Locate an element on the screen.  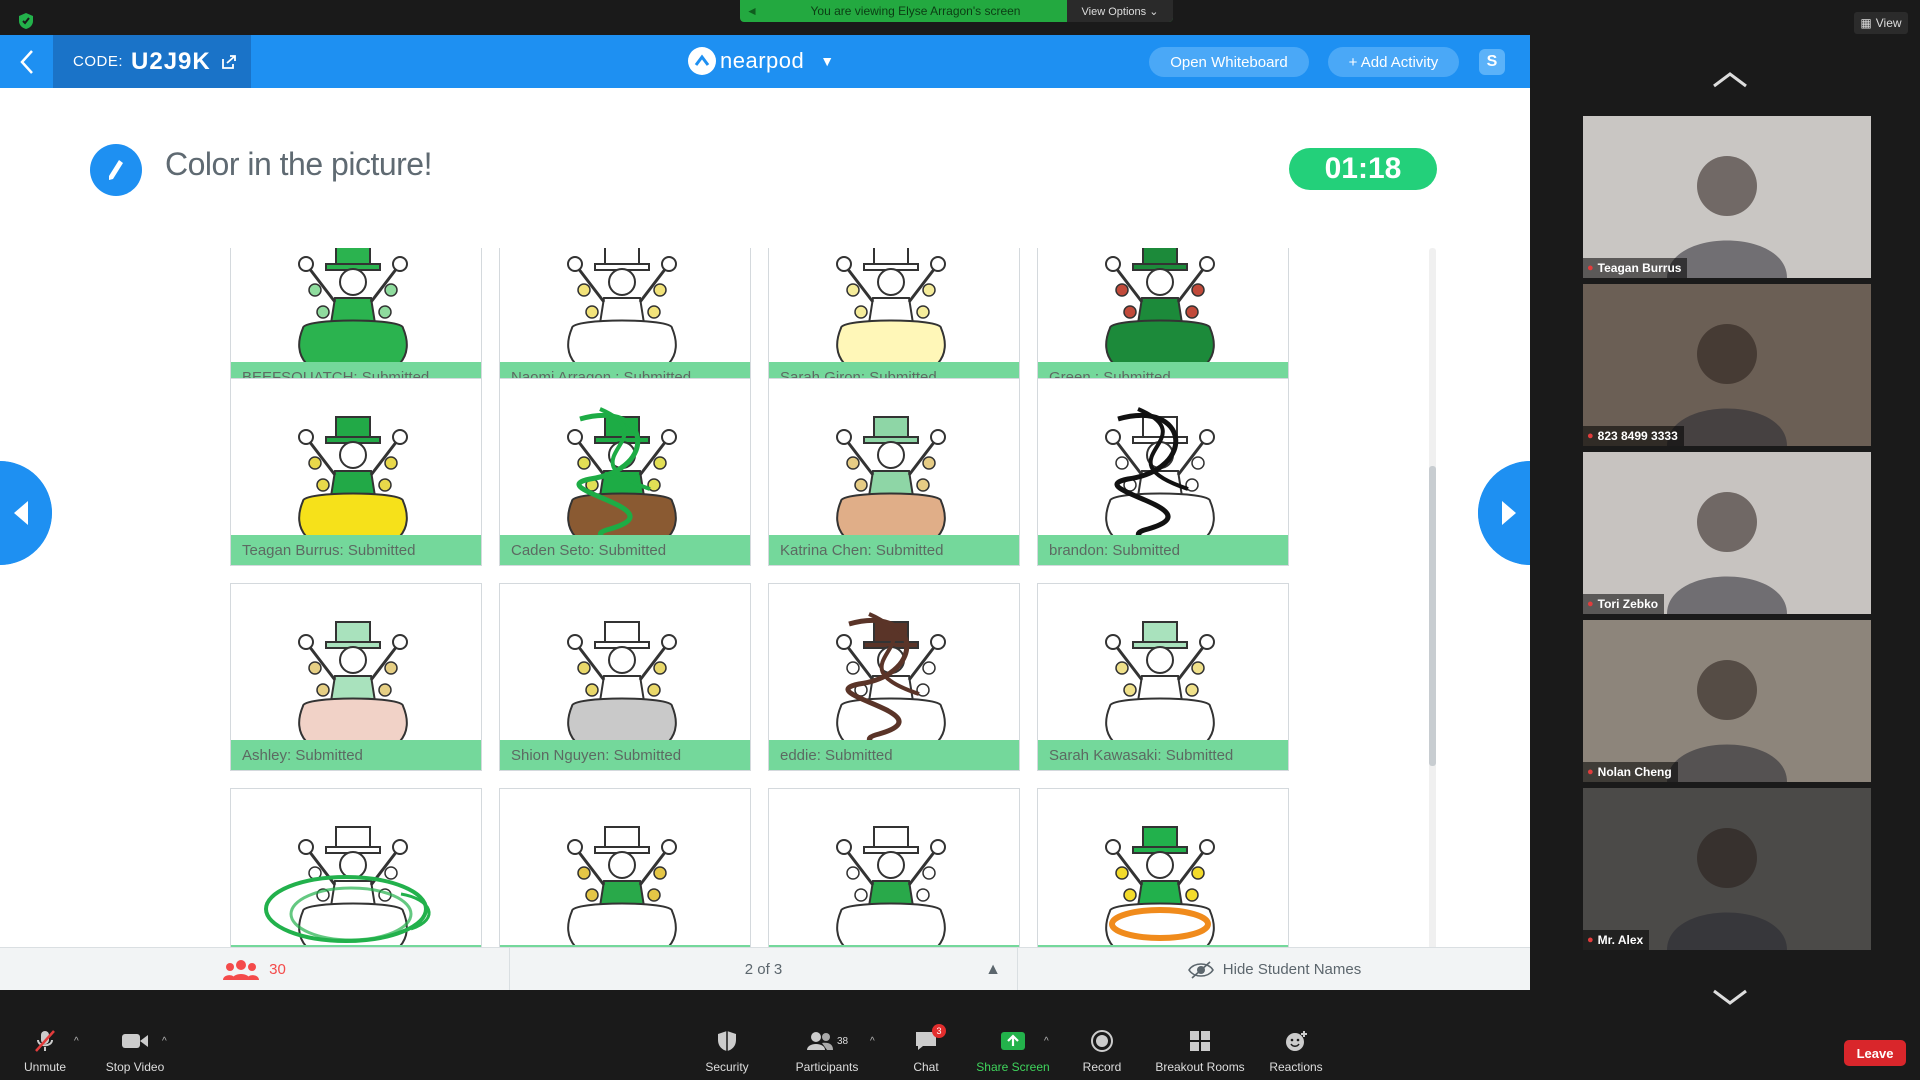
participants-options-caret-icon: ^ is located at coordinates (872, 1041).